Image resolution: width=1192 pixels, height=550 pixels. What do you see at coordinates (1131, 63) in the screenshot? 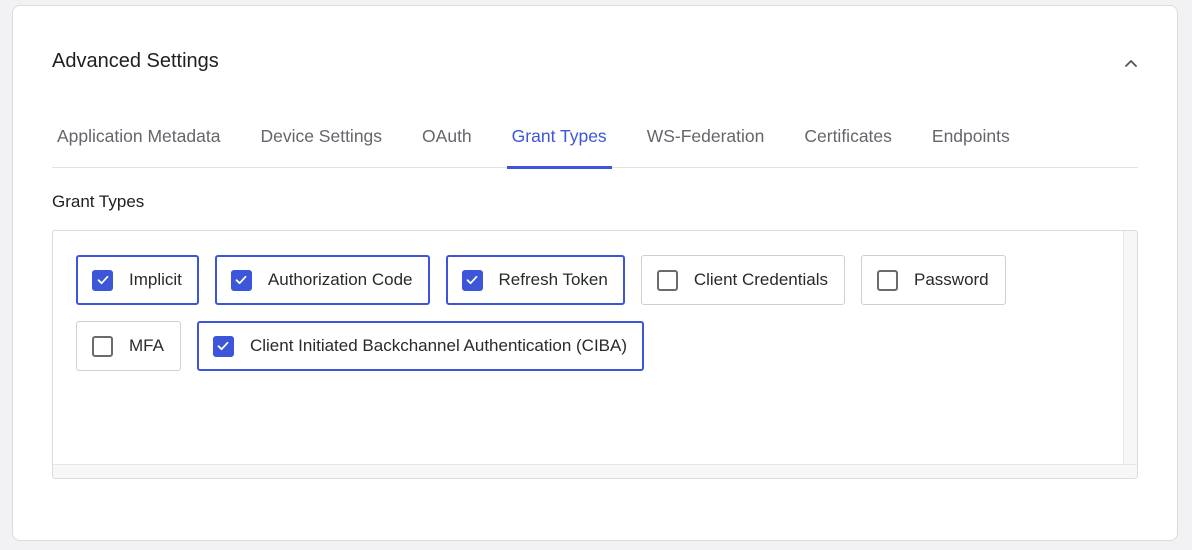
I see `chevron-up-icon` at bounding box center [1131, 63].